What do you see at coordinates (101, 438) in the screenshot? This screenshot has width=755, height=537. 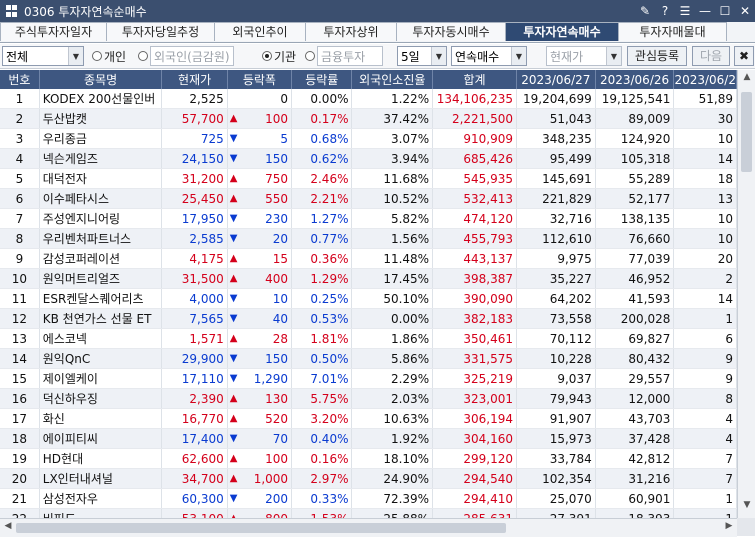 I see `cell-name: 에이피티씨` at bounding box center [101, 438].